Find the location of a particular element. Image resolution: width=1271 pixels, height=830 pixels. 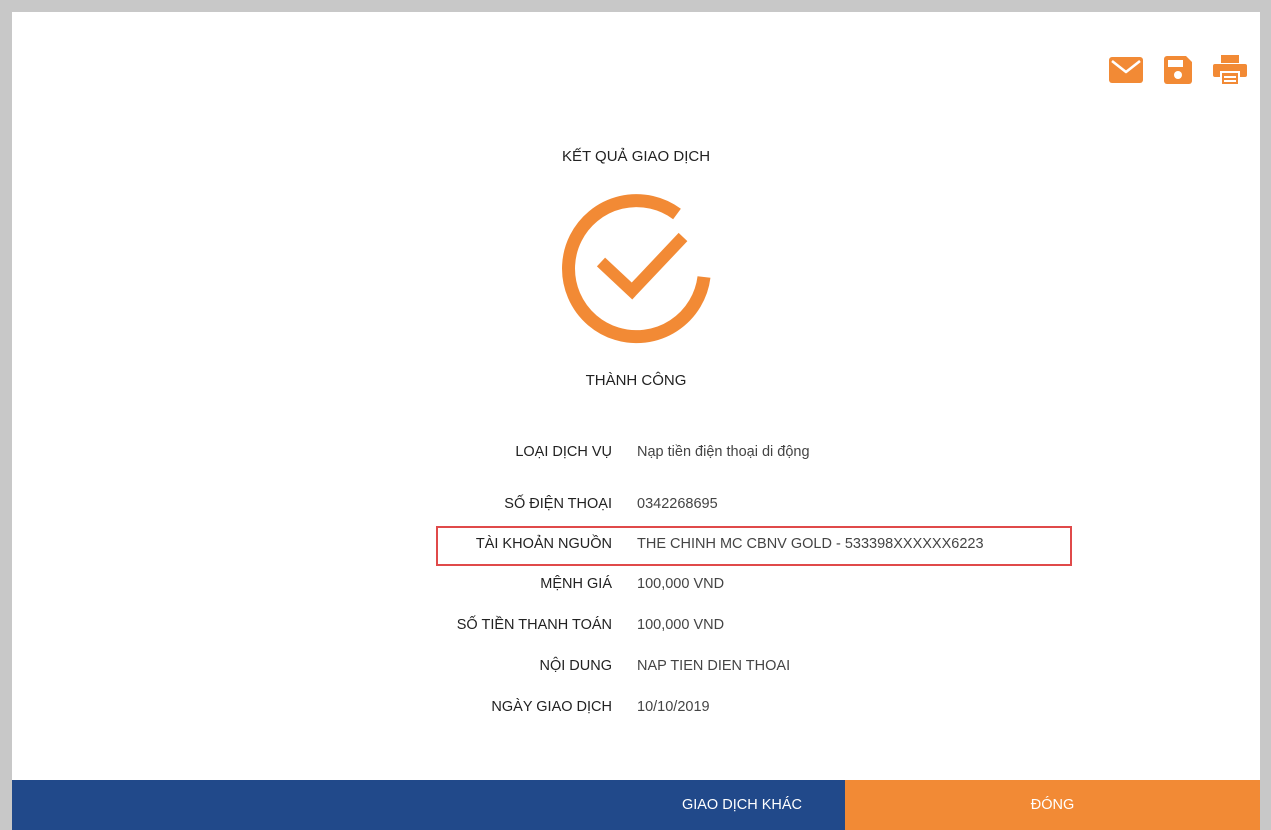

printer-icon is located at coordinates (1230, 70).